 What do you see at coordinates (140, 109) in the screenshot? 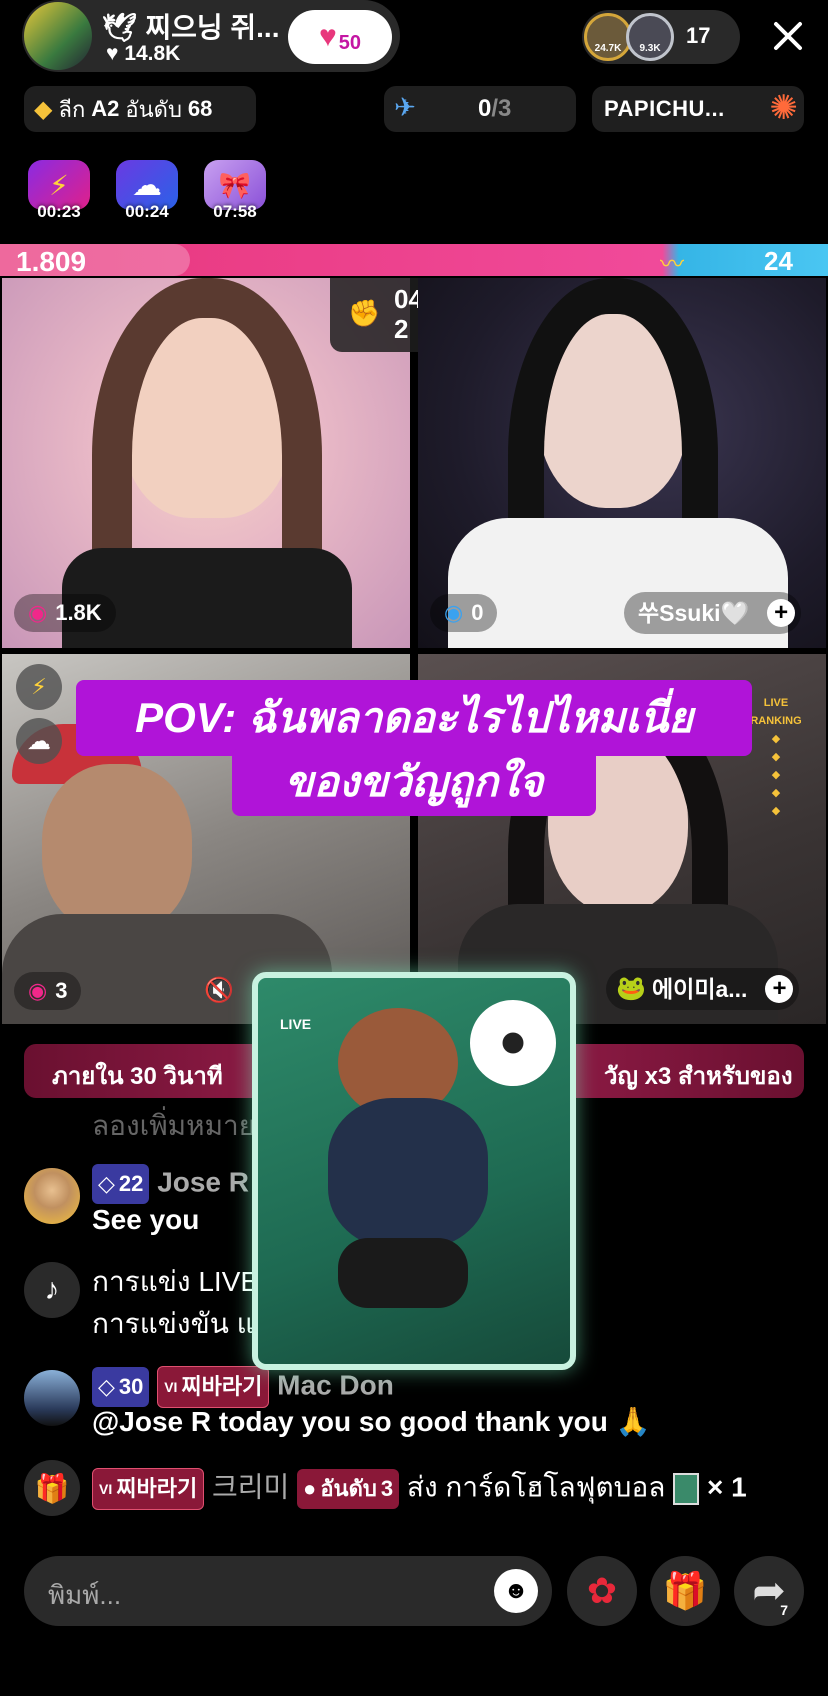
I see `league-chip: ◆ ลีก A2 อันดับ 68` at bounding box center [140, 109].